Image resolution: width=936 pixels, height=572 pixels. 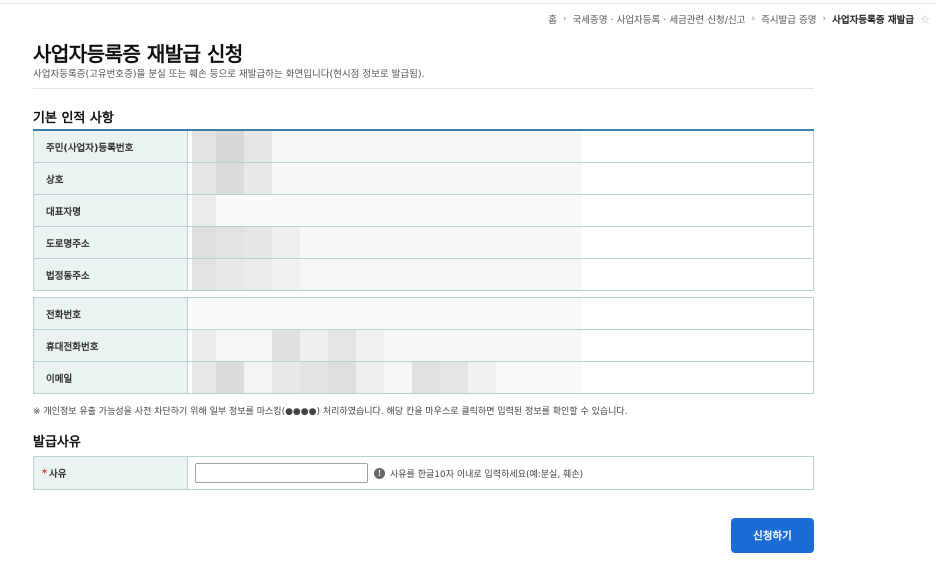 What do you see at coordinates (501, 146) in the screenshot?
I see `masked-value-registration-number` at bounding box center [501, 146].